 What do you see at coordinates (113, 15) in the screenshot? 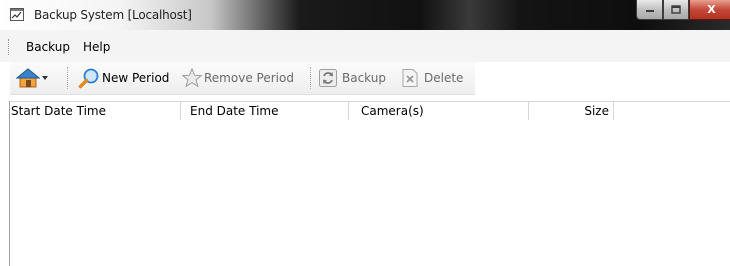
I see `window-title: Backup System [Localhost]` at bounding box center [113, 15].